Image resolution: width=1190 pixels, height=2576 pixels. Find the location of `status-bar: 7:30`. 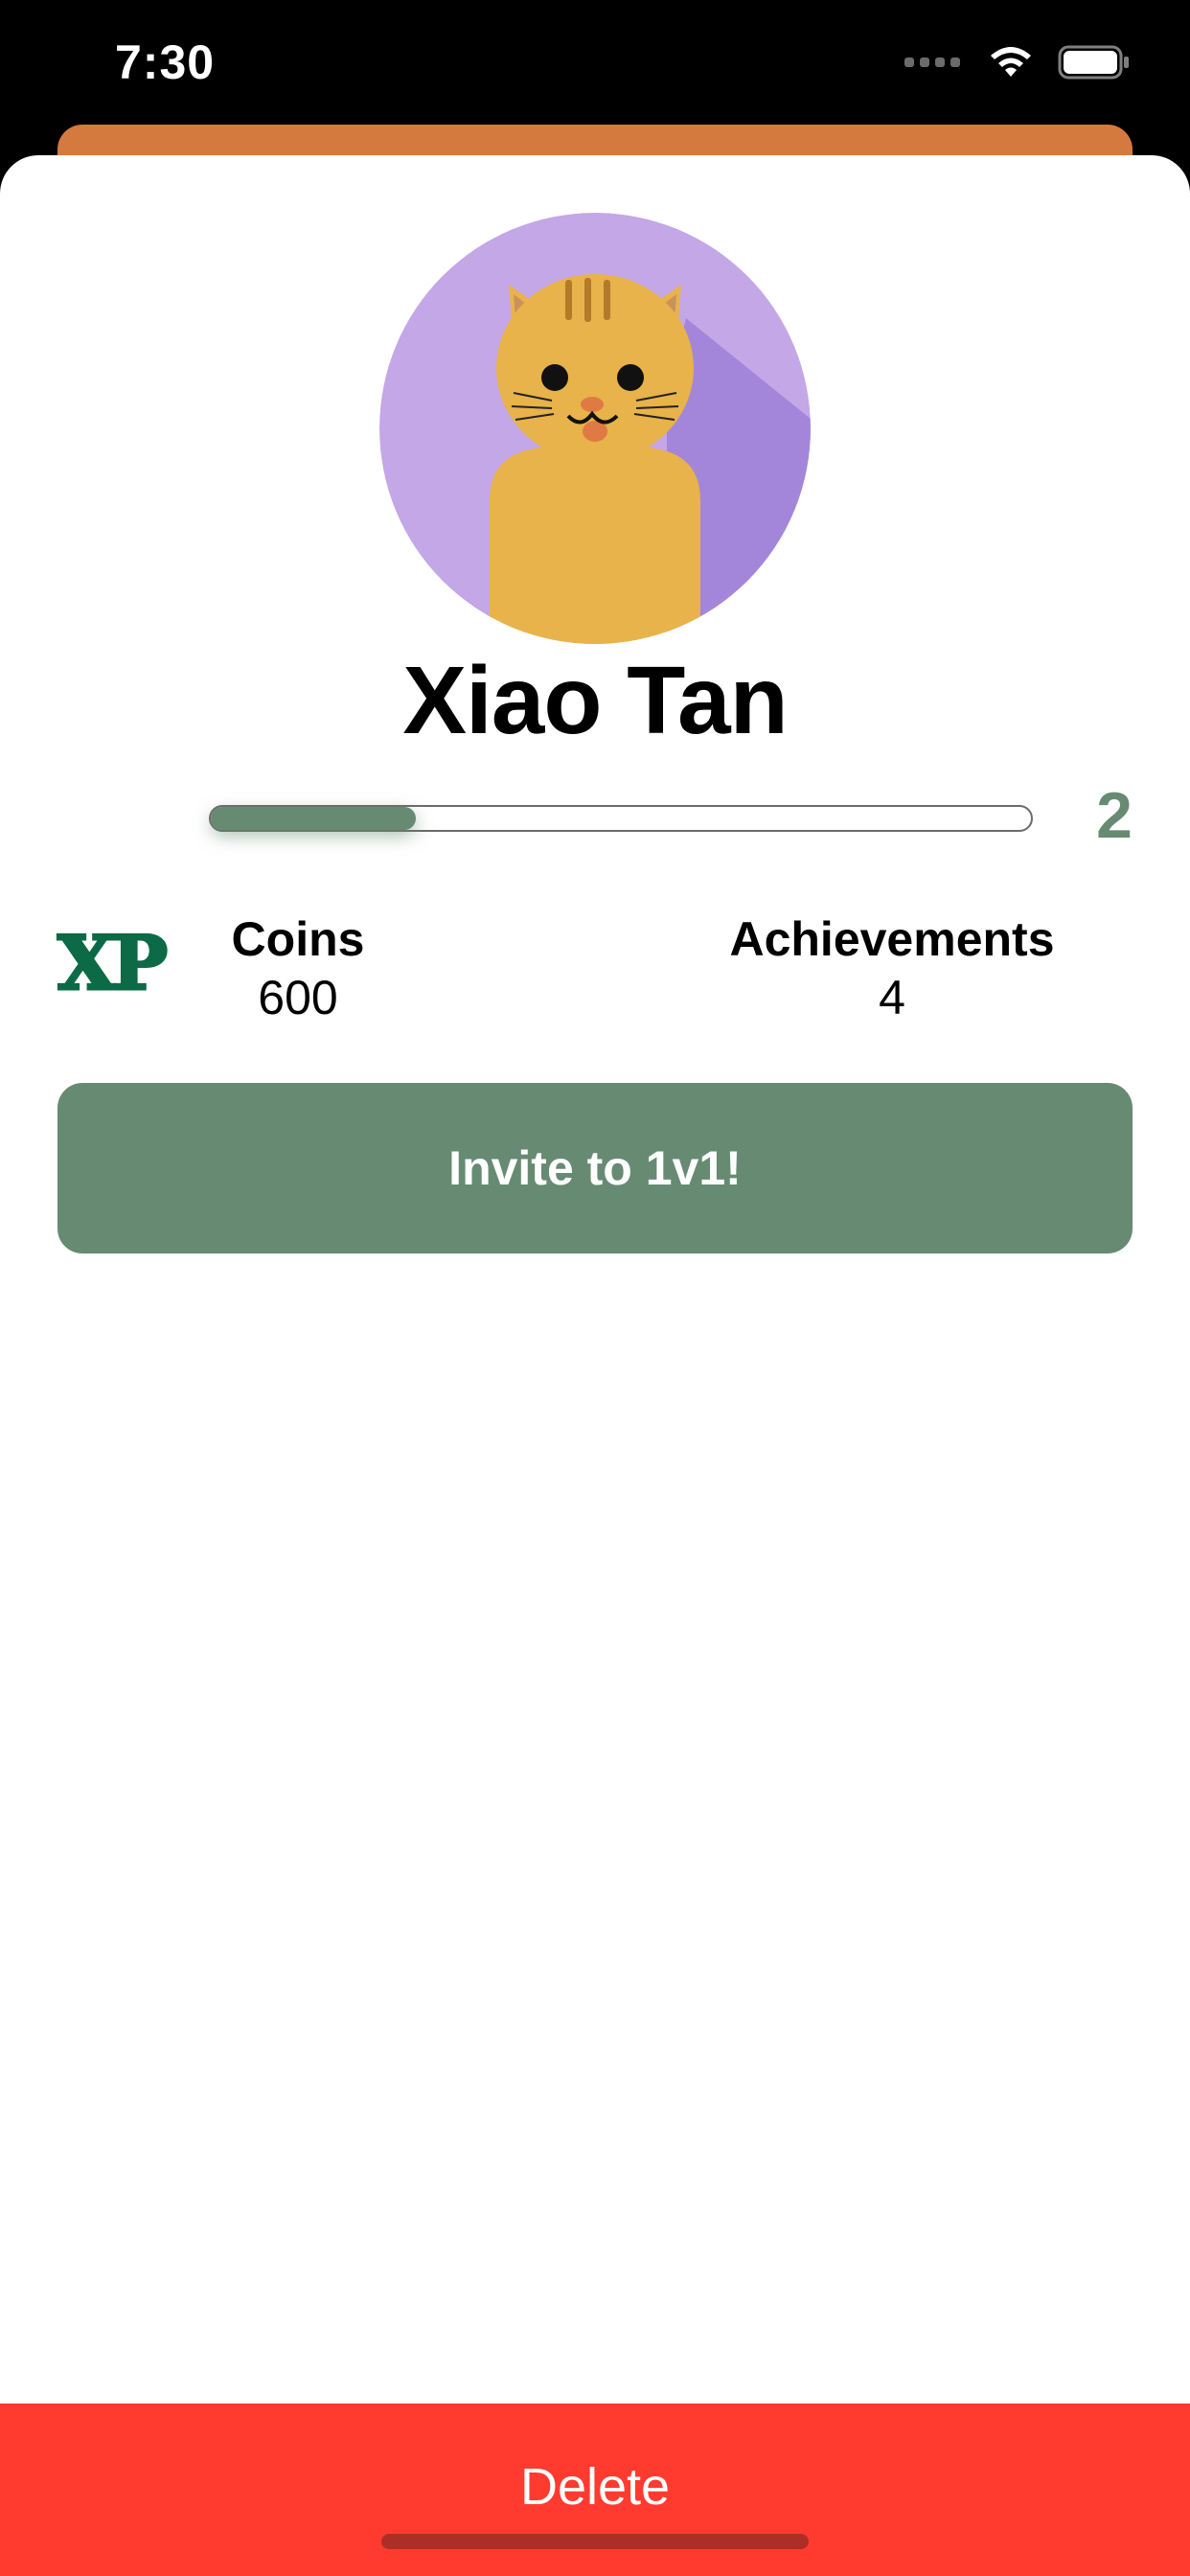

status-bar: 7:30 is located at coordinates (595, 67).